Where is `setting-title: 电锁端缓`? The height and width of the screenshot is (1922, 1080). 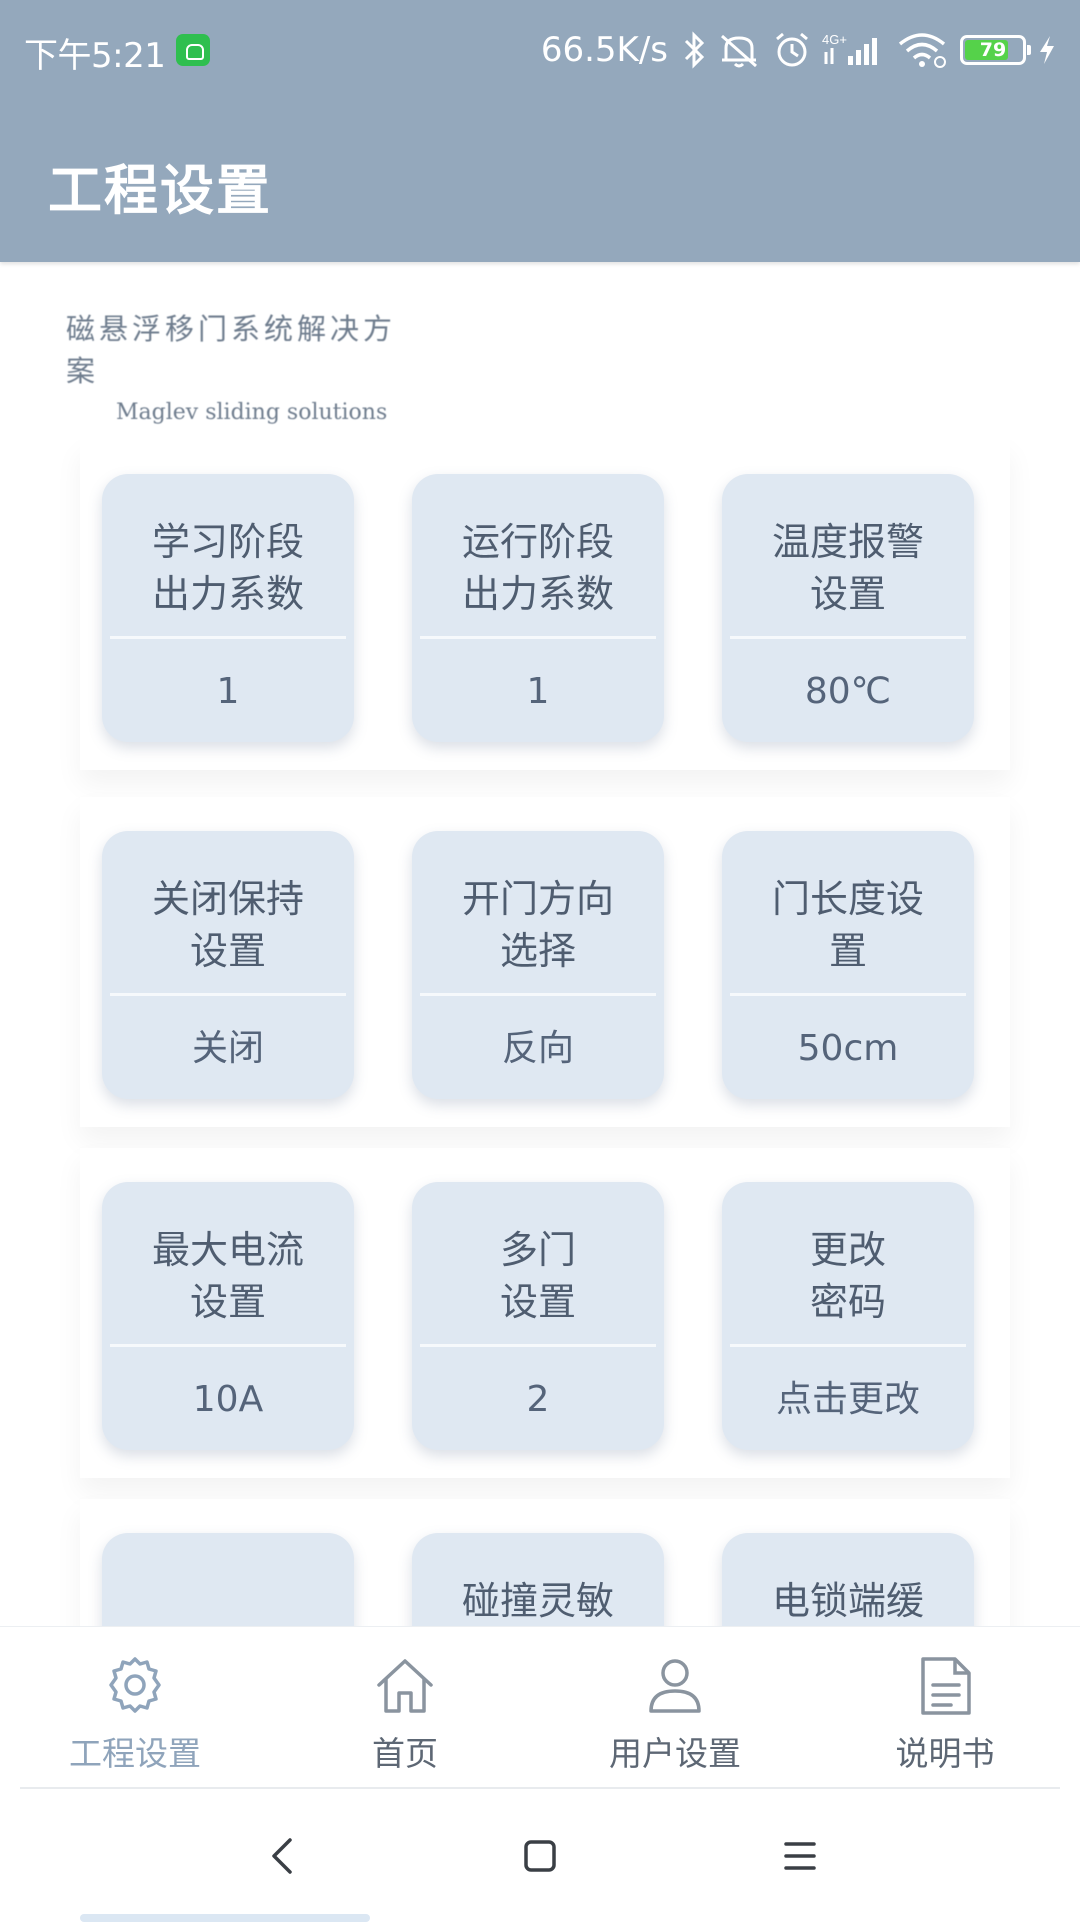
setting-title: 电锁端缓 is located at coordinates (847, 1601).